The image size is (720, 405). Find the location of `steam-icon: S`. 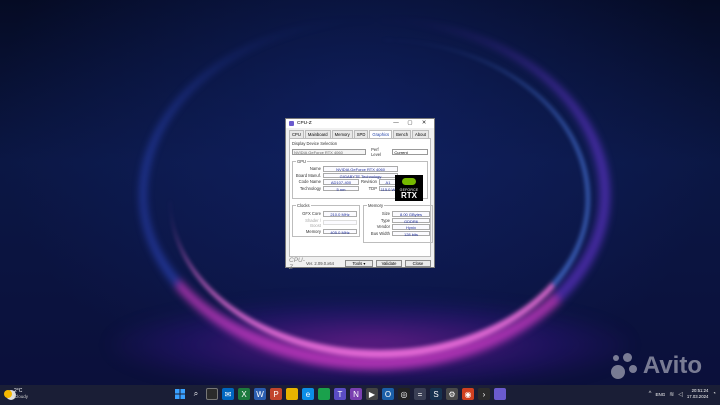

steam-icon: S is located at coordinates (436, 394).